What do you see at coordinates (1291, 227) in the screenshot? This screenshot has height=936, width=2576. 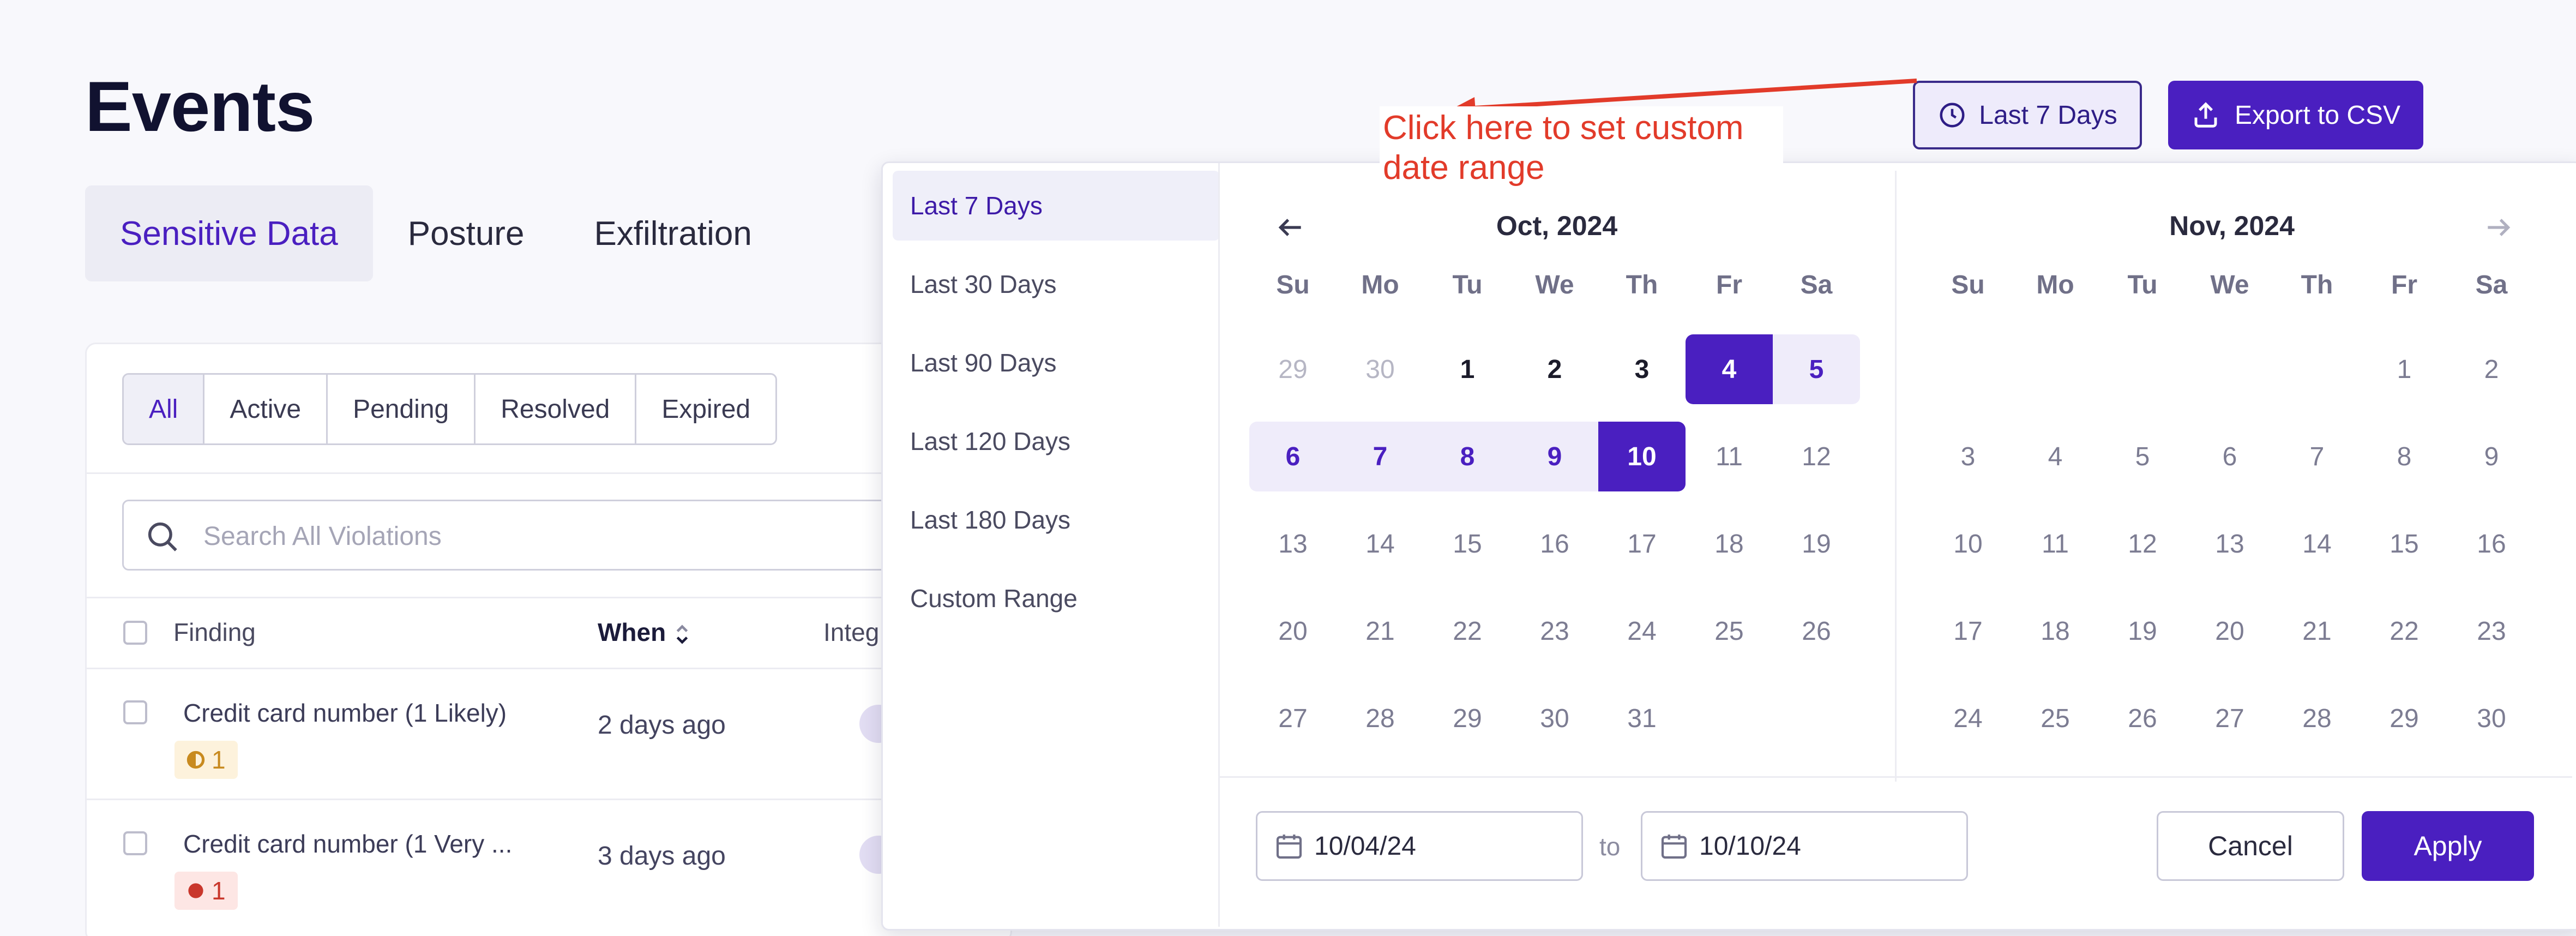 I see `prev-month-button` at bounding box center [1291, 227].